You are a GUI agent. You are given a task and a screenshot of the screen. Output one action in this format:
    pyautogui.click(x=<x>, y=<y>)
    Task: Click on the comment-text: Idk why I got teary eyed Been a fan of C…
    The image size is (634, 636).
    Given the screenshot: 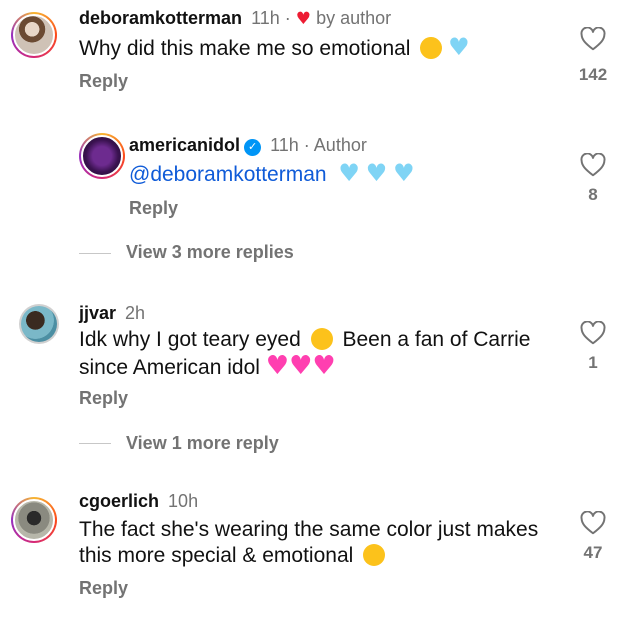 What is the action you would take?
    pyautogui.click(x=305, y=354)
    